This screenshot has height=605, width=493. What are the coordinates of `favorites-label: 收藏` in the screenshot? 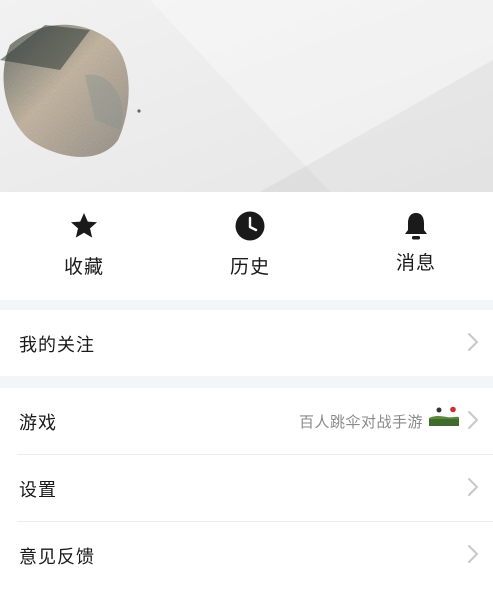 It's located at (83, 267).